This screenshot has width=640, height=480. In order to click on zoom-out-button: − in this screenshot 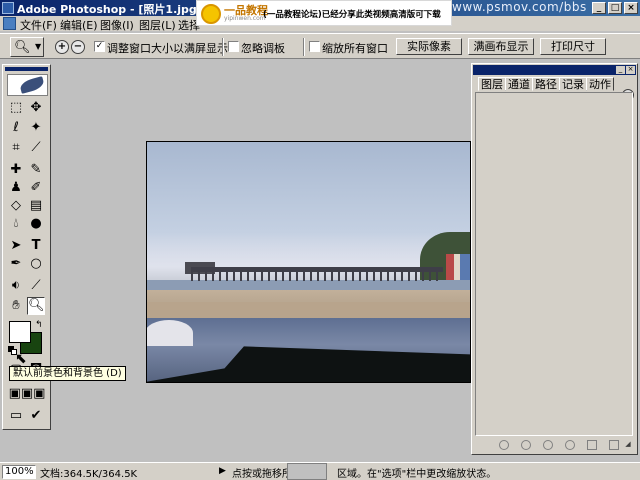, I will do `click(78, 47)`.